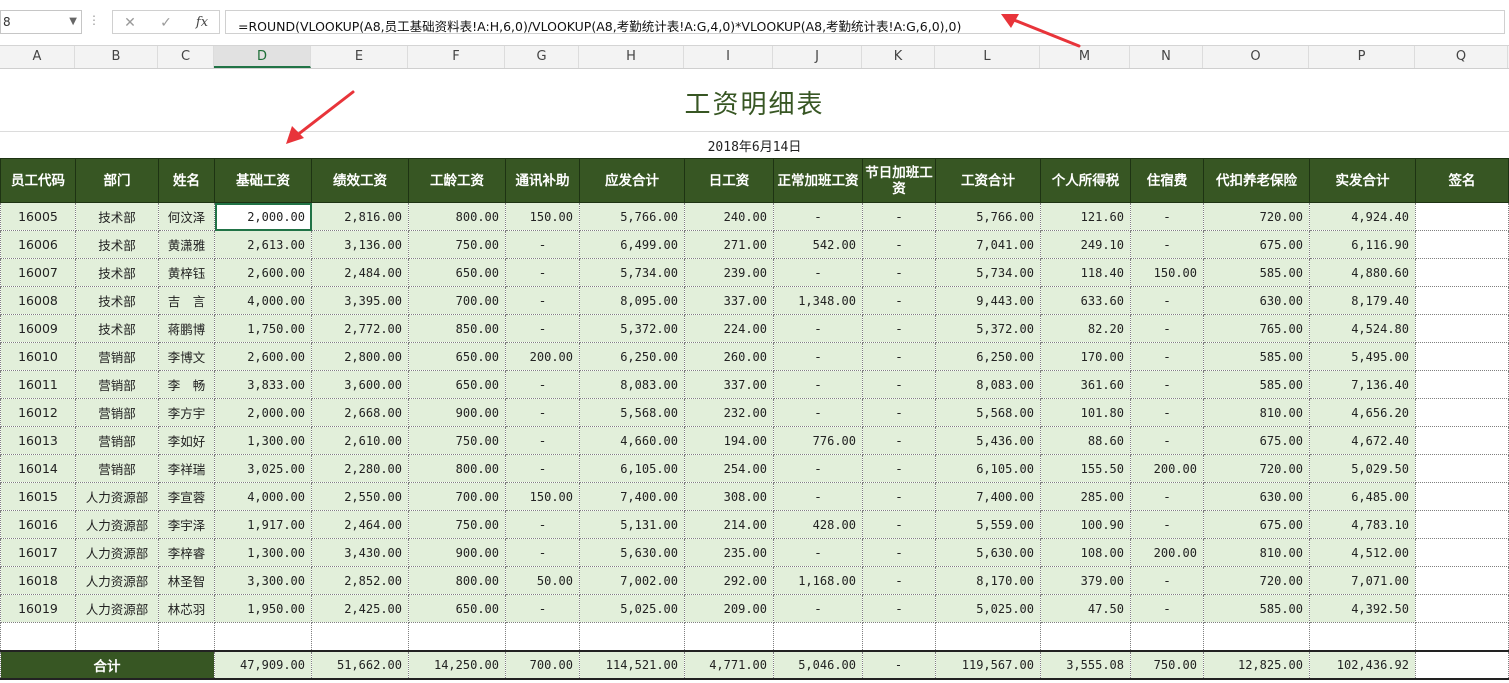 The width and height of the screenshot is (1509, 683). Describe the element at coordinates (1167, 180) in the screenshot. I see `header-cell-N: 住宿费` at that location.